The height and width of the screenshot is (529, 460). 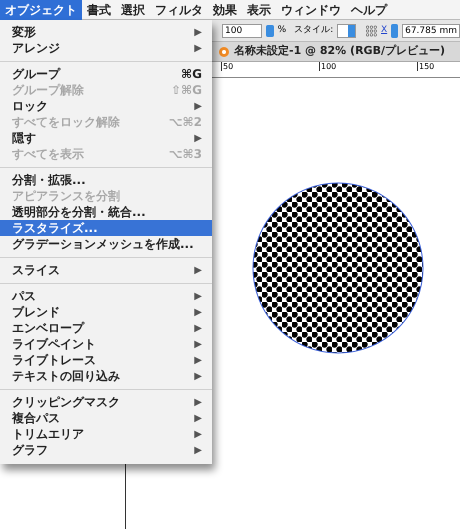 I want to click on menu-item: 変形 ▶, so click(x=106, y=32).